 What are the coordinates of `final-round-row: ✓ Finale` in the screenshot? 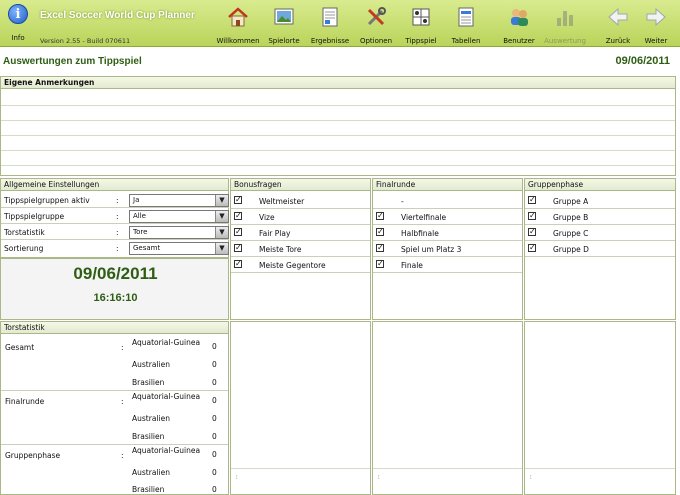 It's located at (447, 265).